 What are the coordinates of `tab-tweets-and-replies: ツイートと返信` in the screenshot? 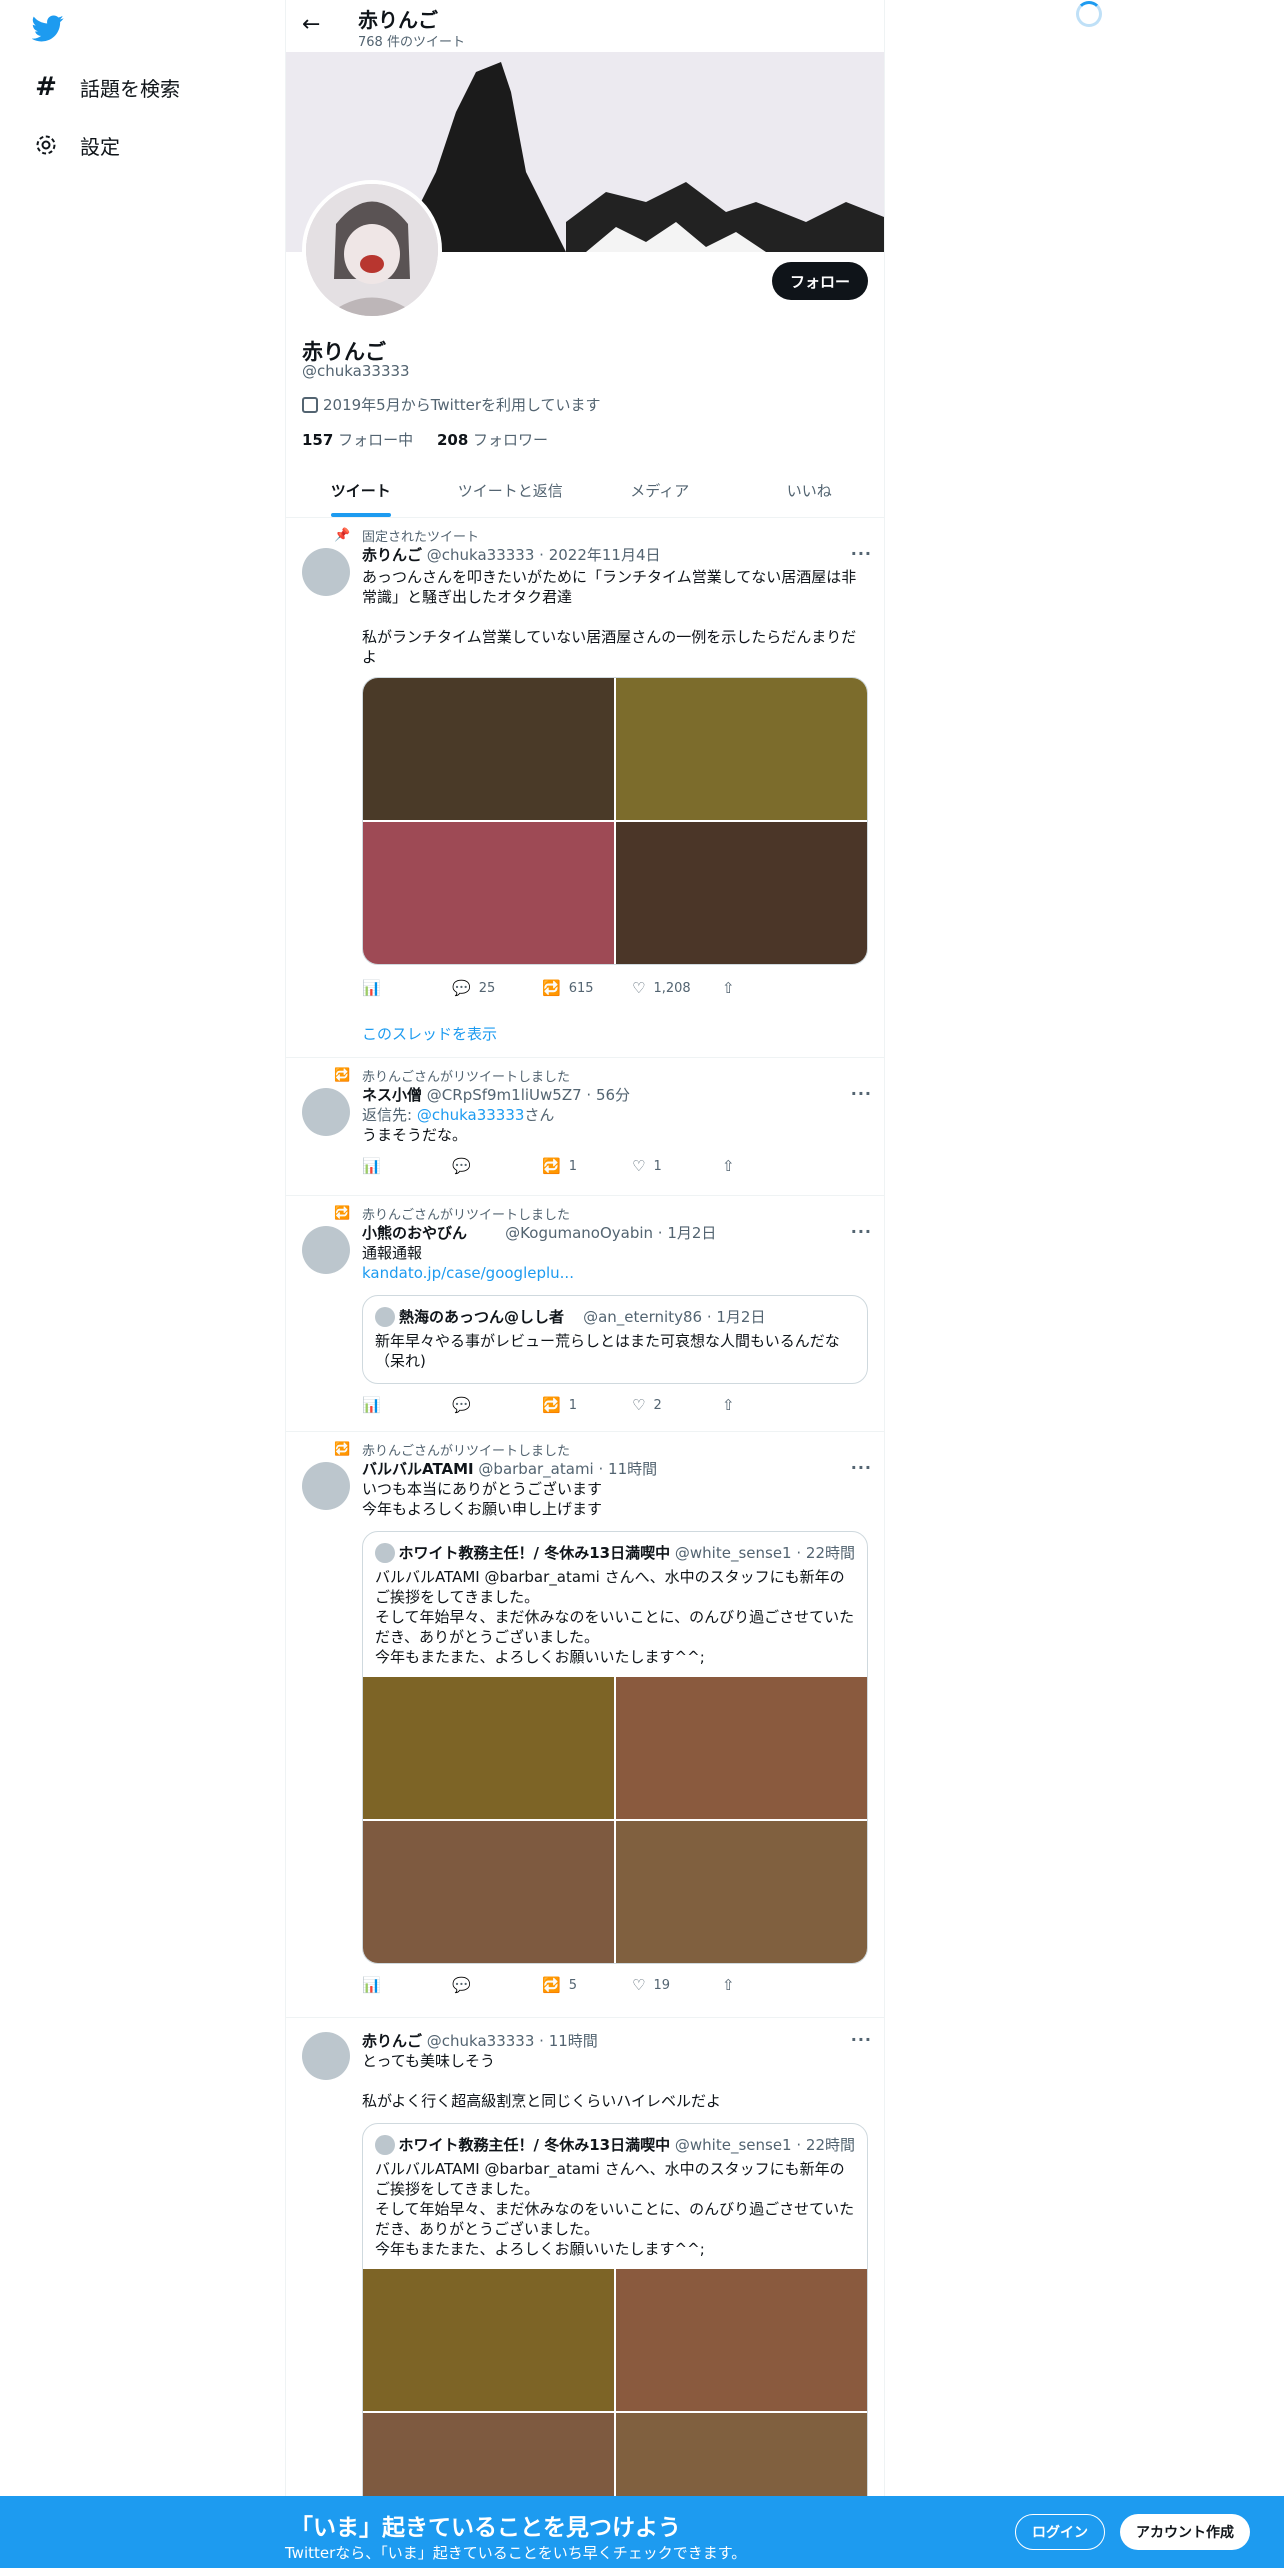 It's located at (511, 490).